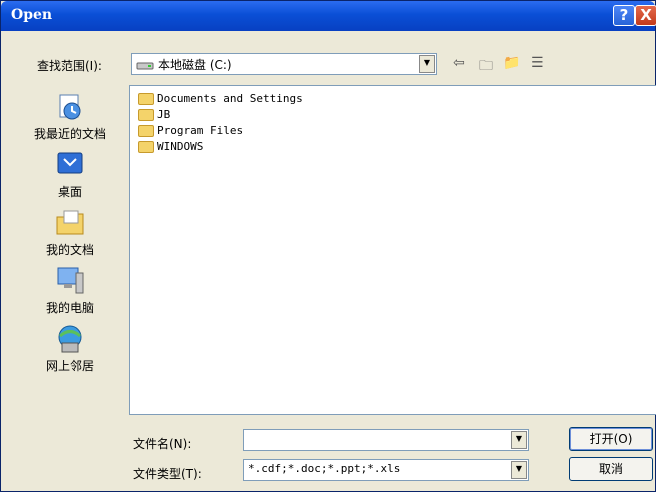 This screenshot has width=656, height=492. I want to click on title-bar: Open ? X, so click(328, 16).